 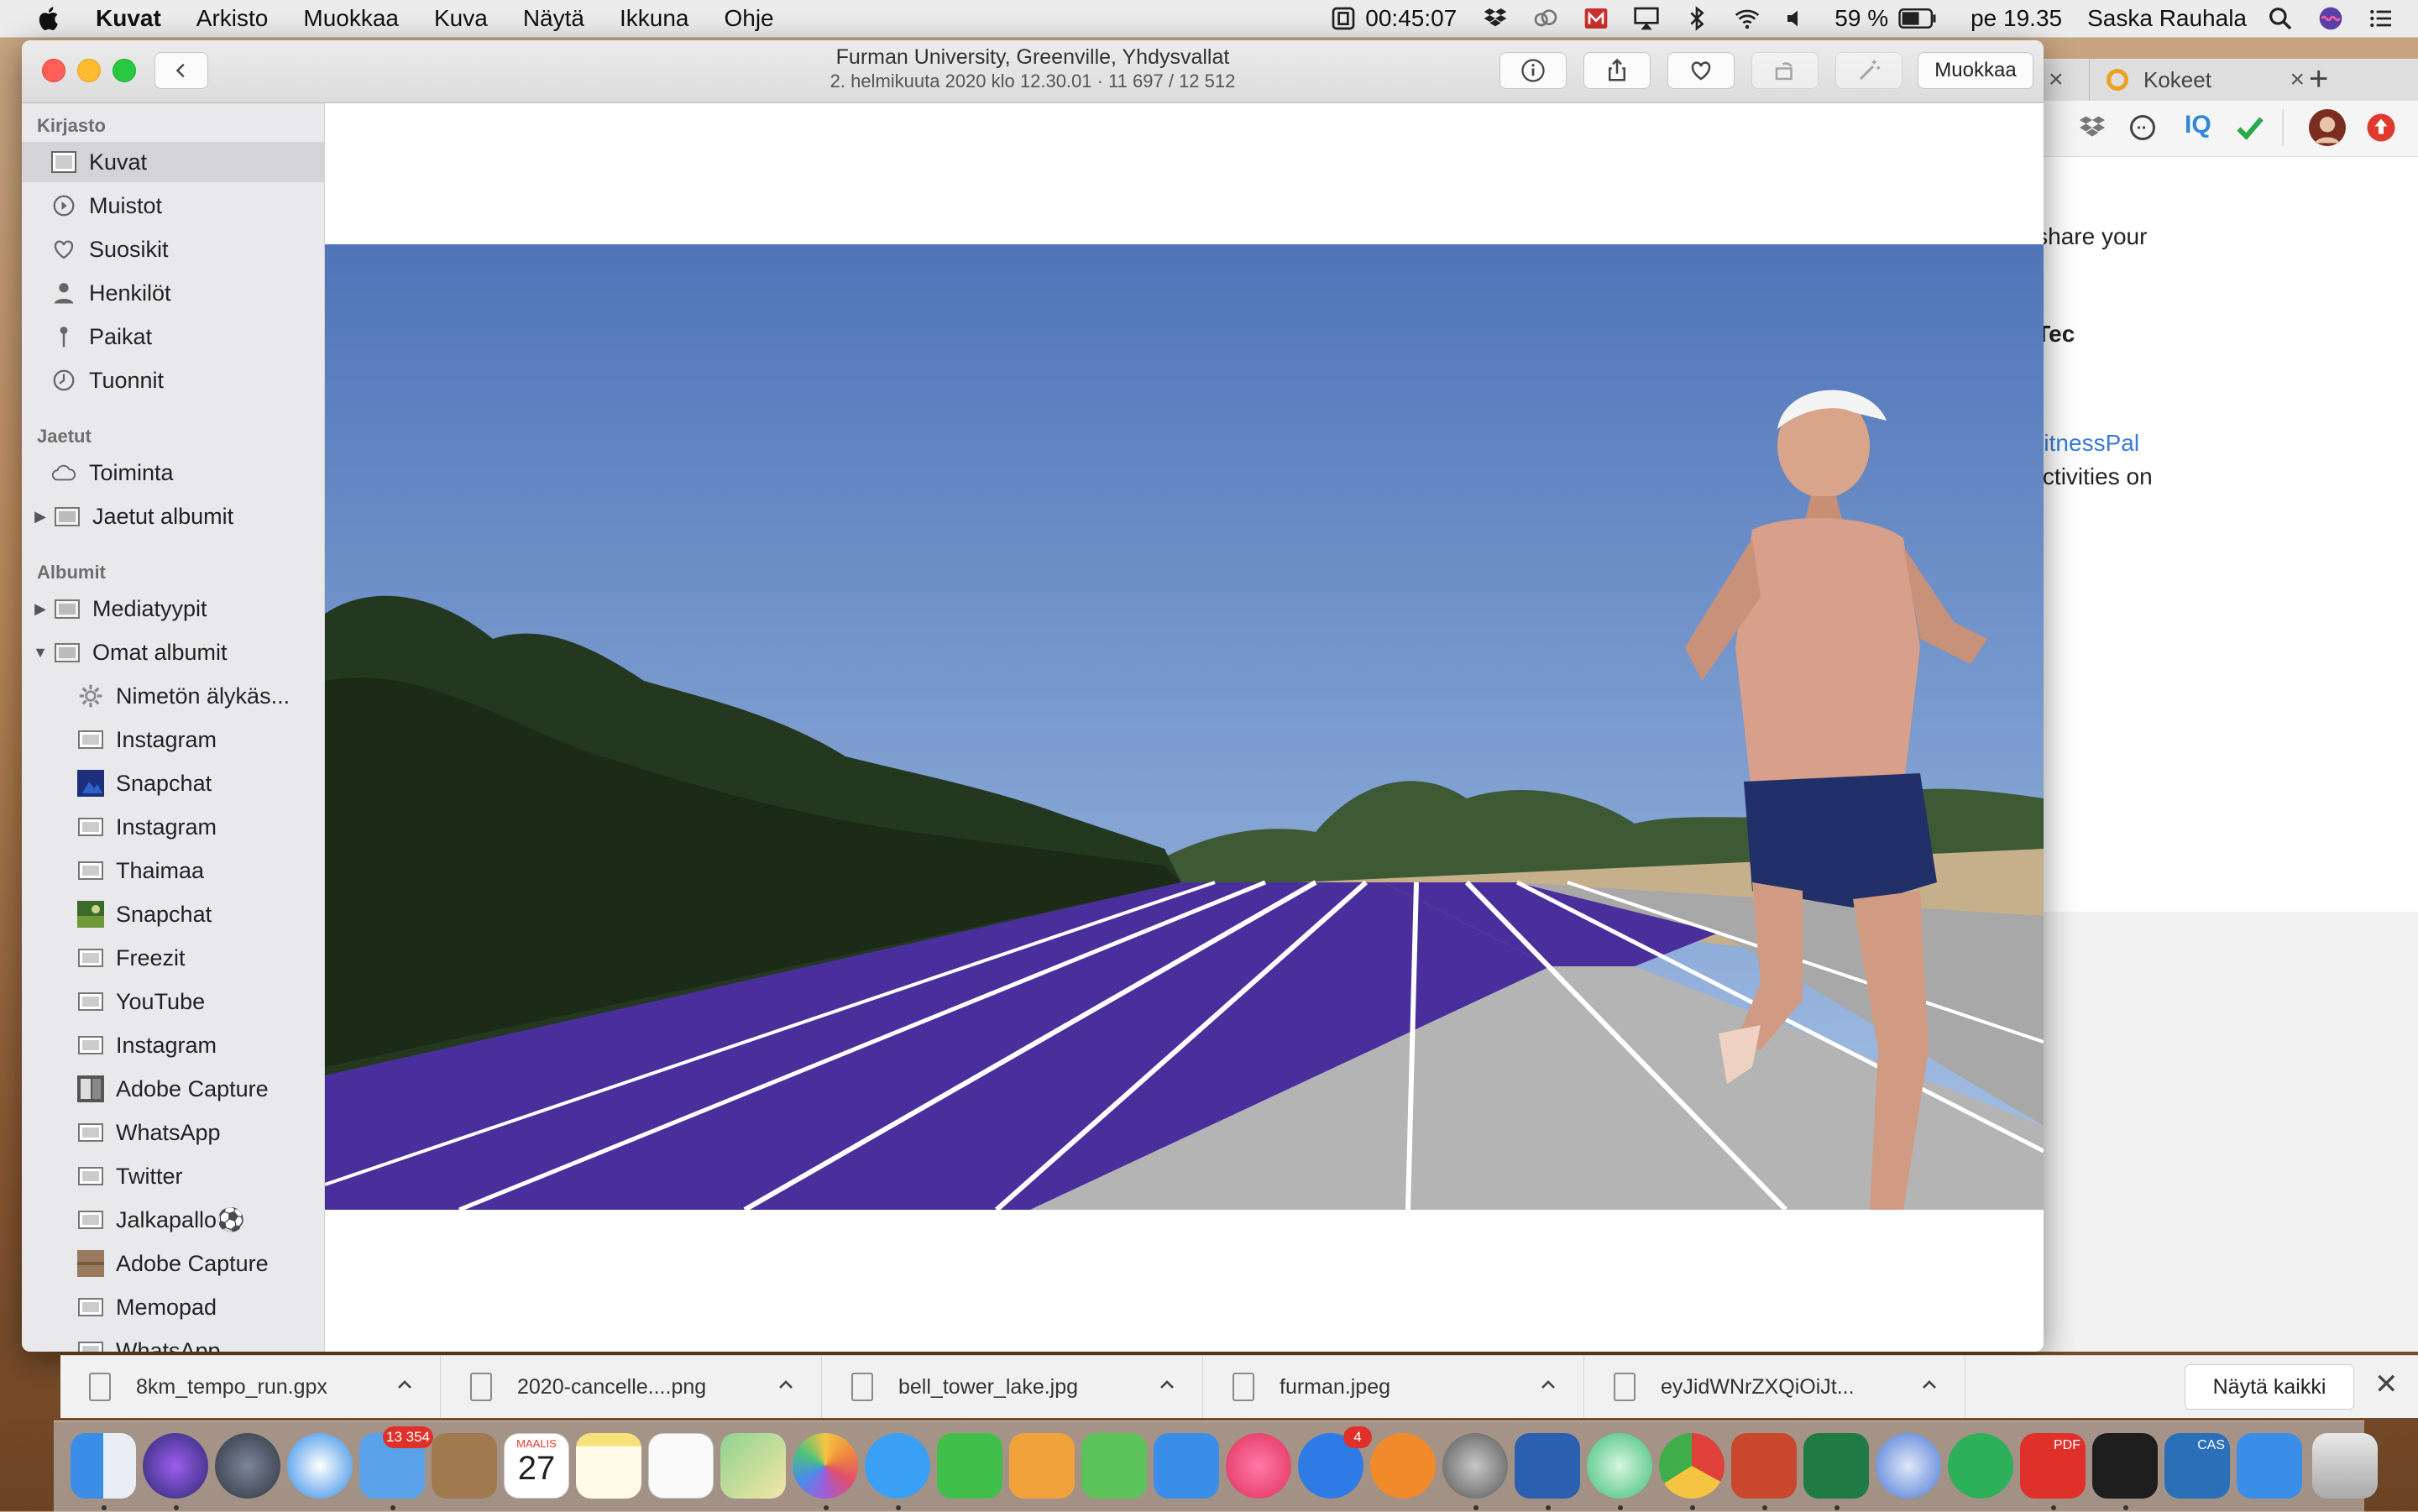 What do you see at coordinates (1692, 1466) in the screenshot?
I see `chrome-icon` at bounding box center [1692, 1466].